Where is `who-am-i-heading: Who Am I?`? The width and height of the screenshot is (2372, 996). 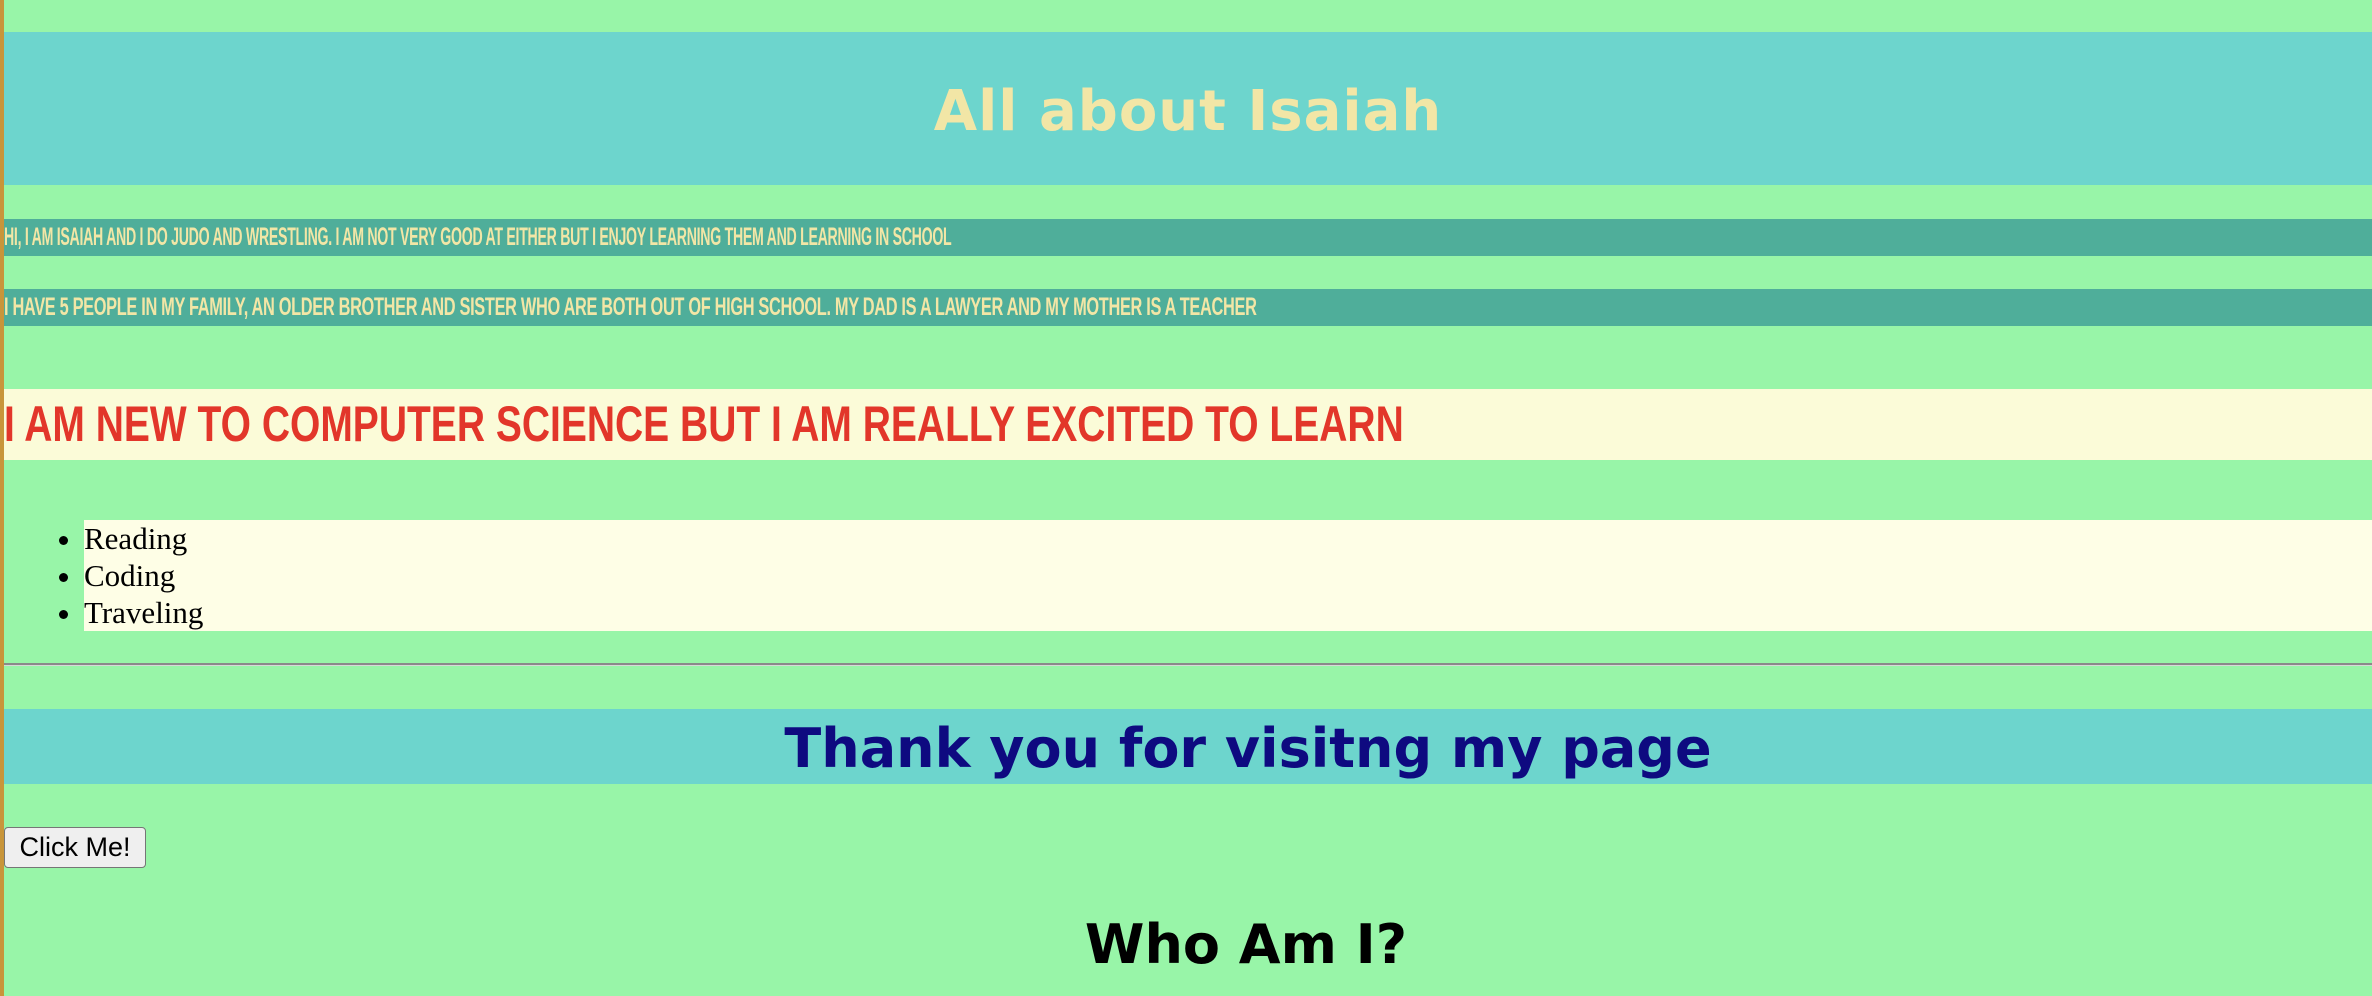
who-am-i-heading: Who Am I? is located at coordinates (1246, 944).